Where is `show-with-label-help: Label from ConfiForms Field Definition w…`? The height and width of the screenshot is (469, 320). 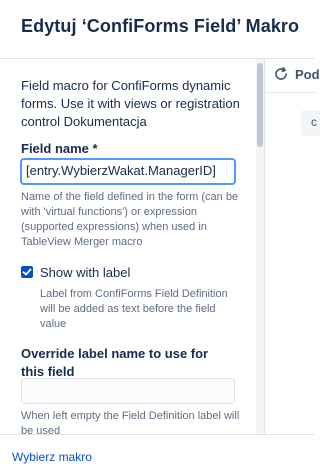 show-with-label-help: Label from ConfiForms Field Definition w… is located at coordinates (134, 309).